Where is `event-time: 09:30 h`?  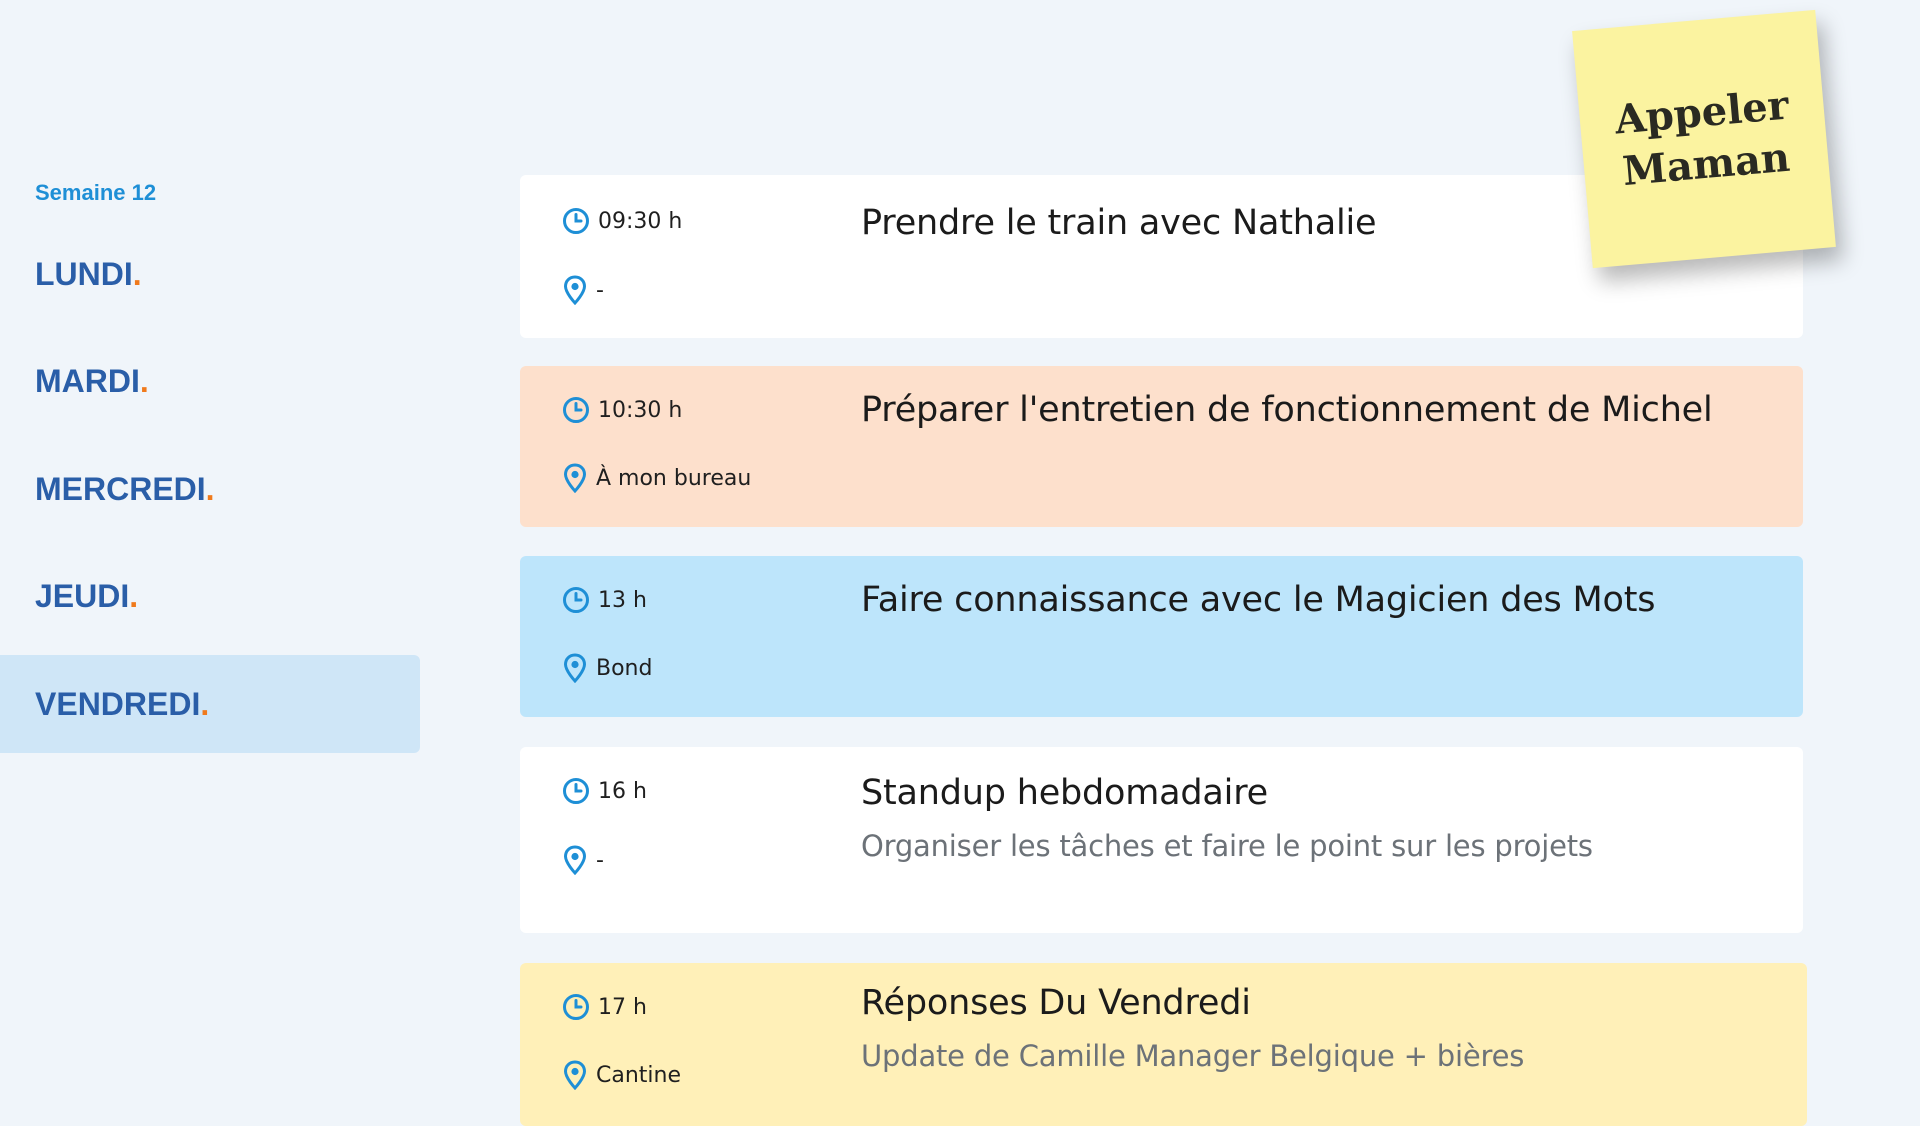 event-time: 09:30 h is located at coordinates (622, 221).